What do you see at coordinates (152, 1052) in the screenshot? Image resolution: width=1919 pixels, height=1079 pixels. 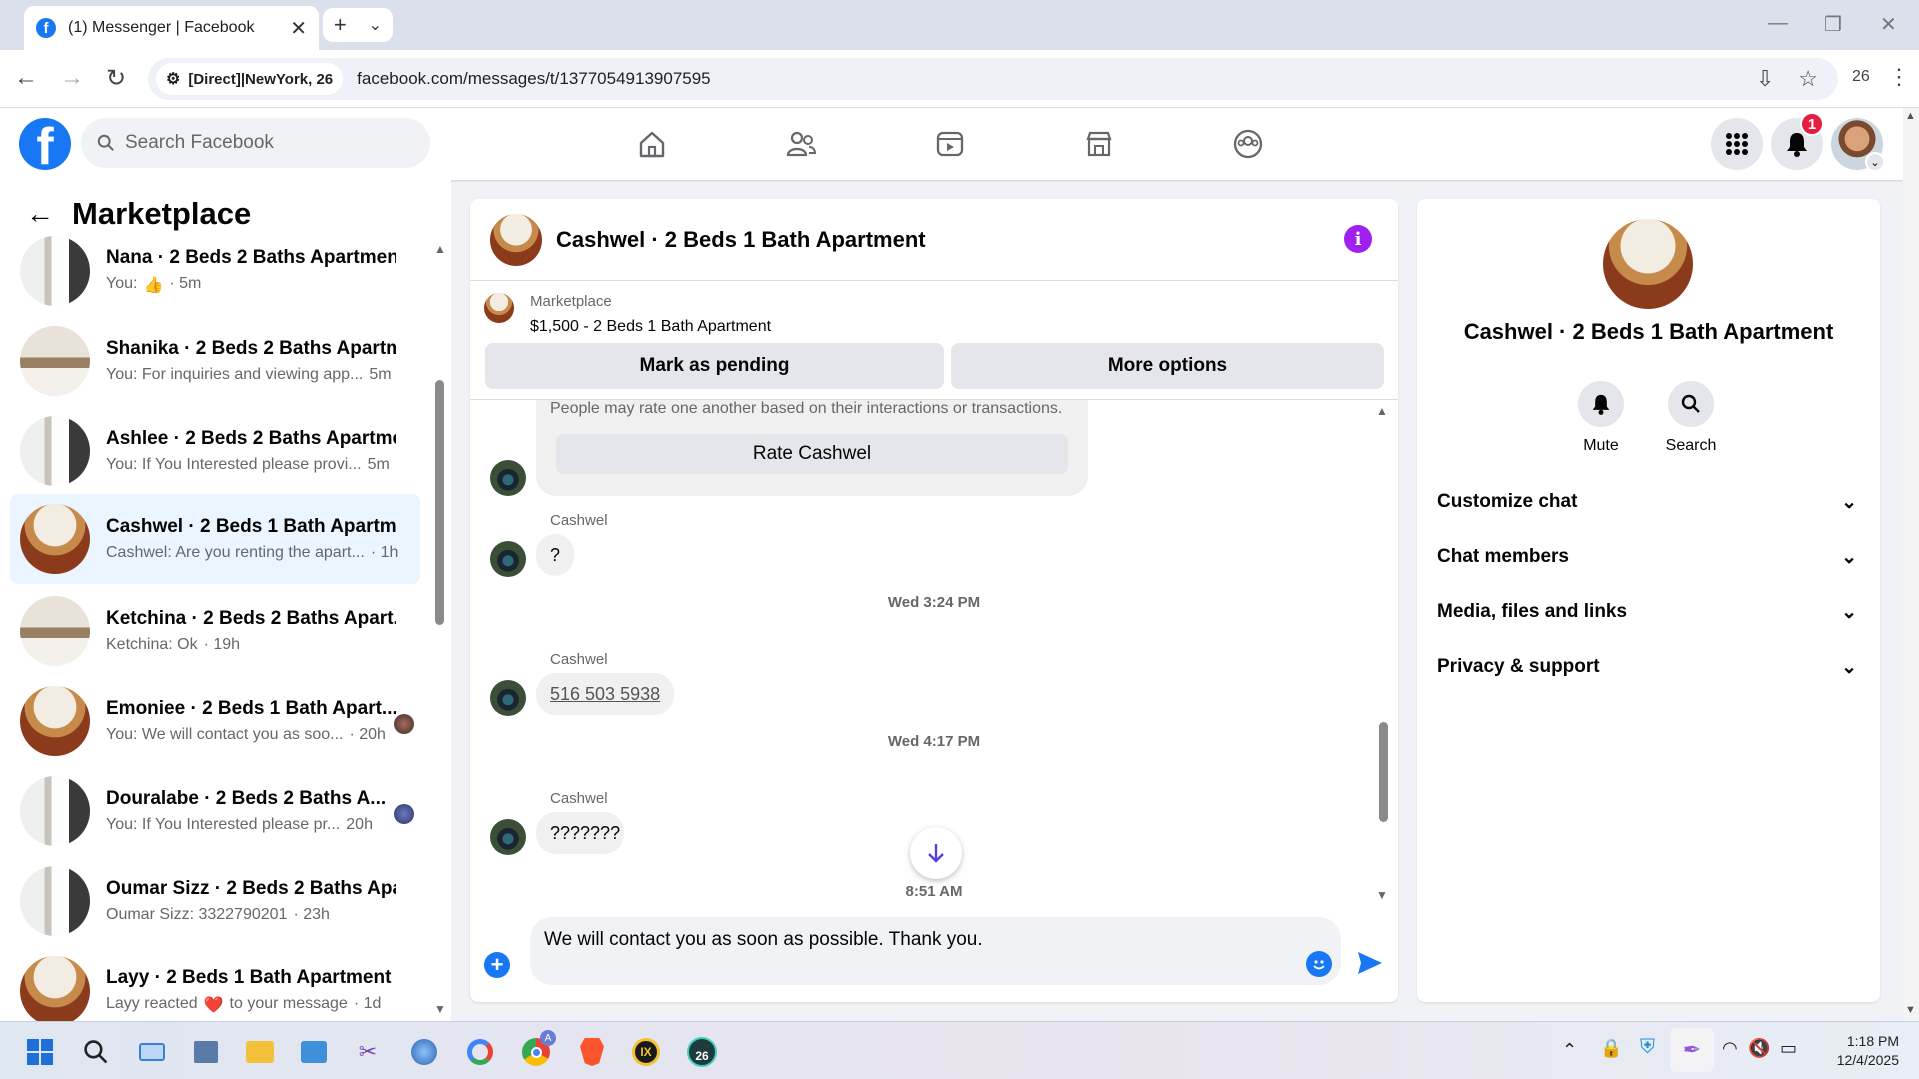 I see `task-view-icon` at bounding box center [152, 1052].